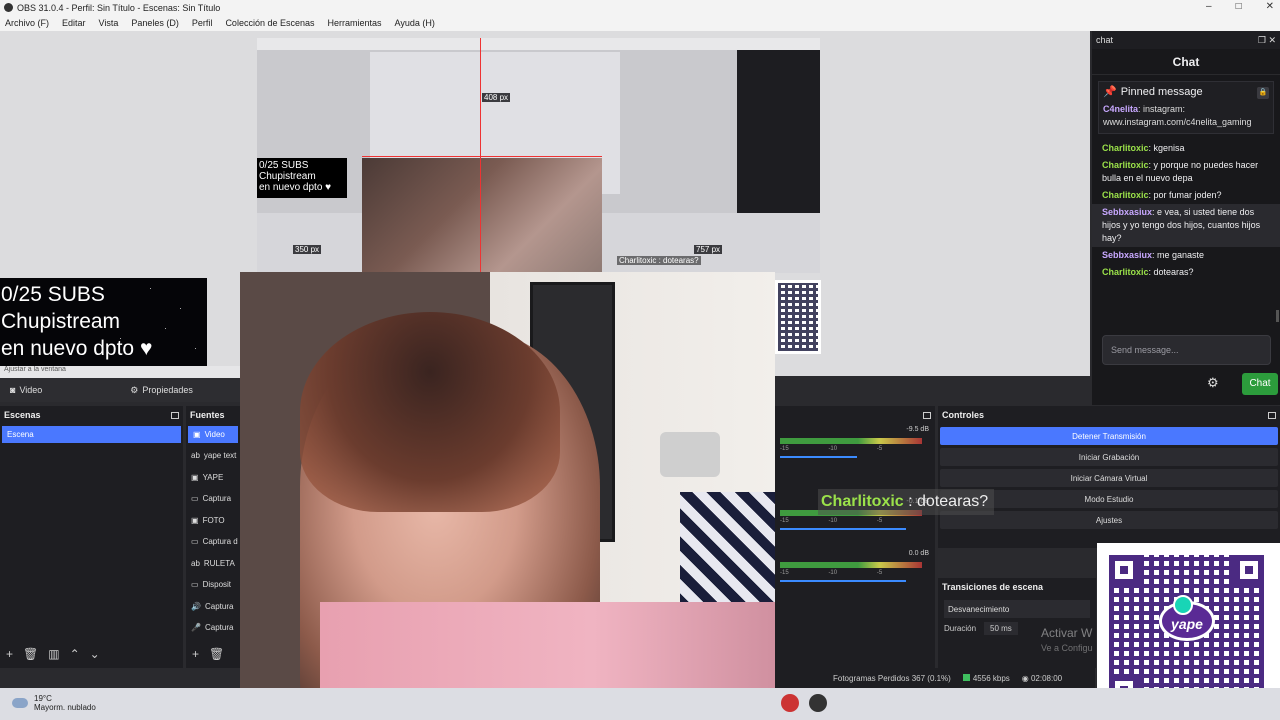 Image resolution: width=1280 pixels, height=720 pixels. What do you see at coordinates (1109, 478) in the screenshot?
I see `control-button: Iniciar Cámara Virtual` at bounding box center [1109, 478].